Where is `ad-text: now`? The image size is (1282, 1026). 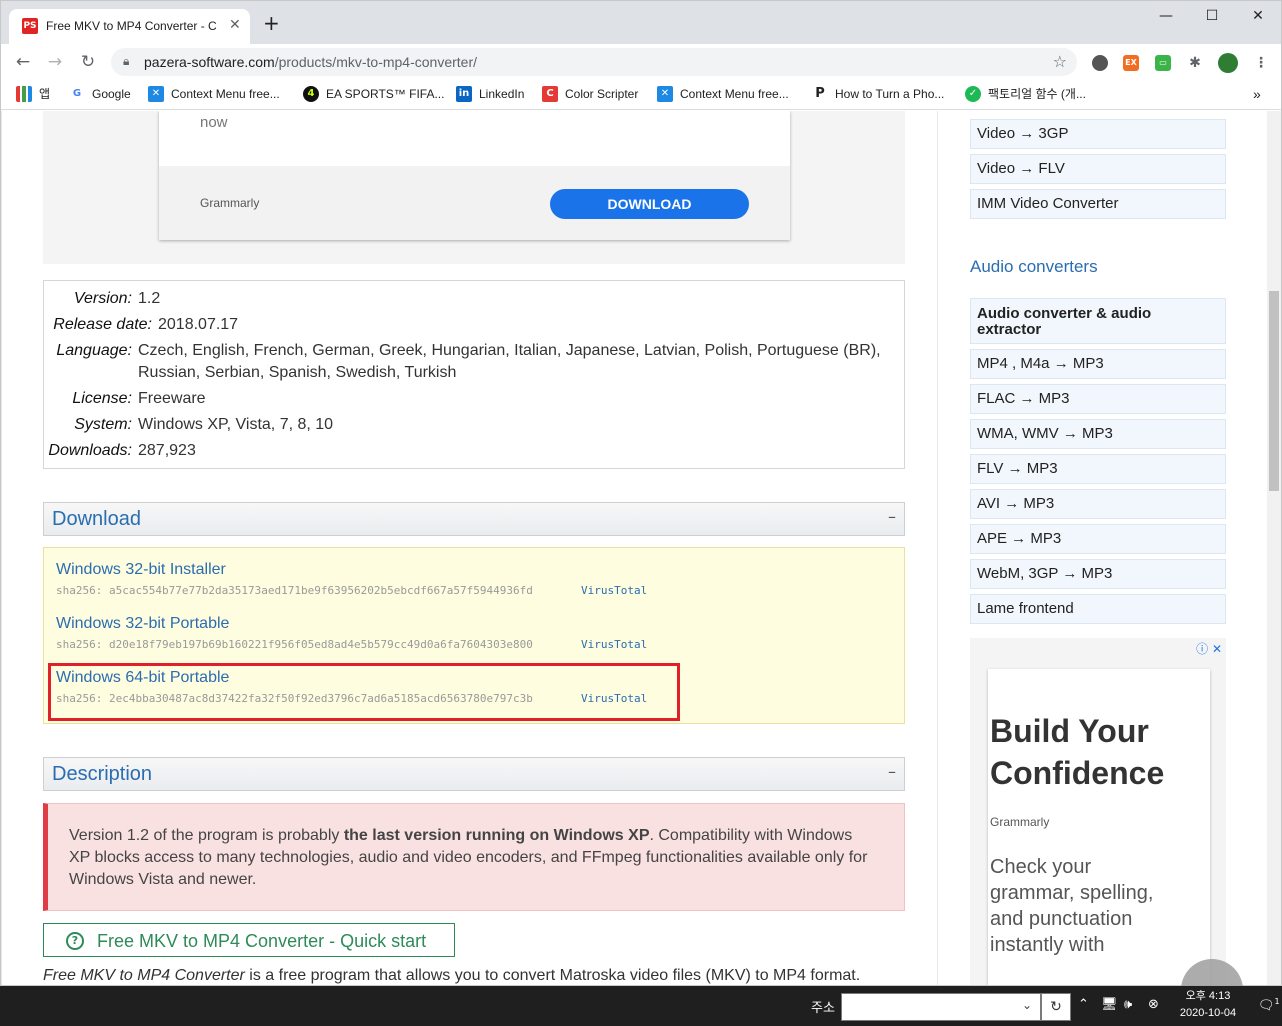 ad-text: now is located at coordinates (214, 122).